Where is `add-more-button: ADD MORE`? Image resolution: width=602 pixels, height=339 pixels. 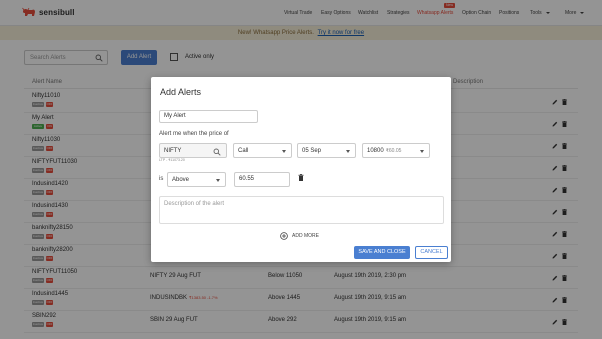
add-more-button: ADD MORE is located at coordinates (299, 236).